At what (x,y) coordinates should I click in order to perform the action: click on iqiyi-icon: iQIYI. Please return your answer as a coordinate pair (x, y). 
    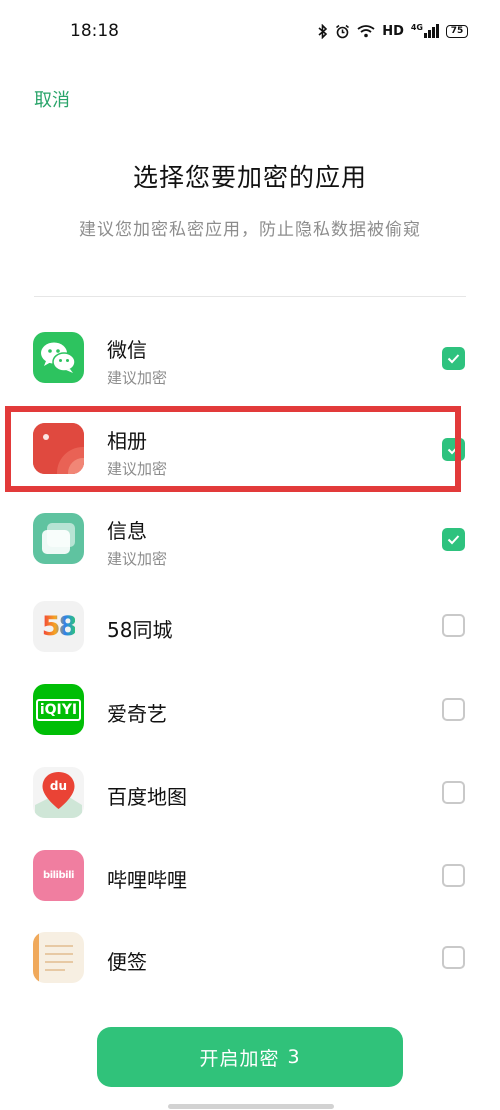
    Looking at the image, I should click on (58, 709).